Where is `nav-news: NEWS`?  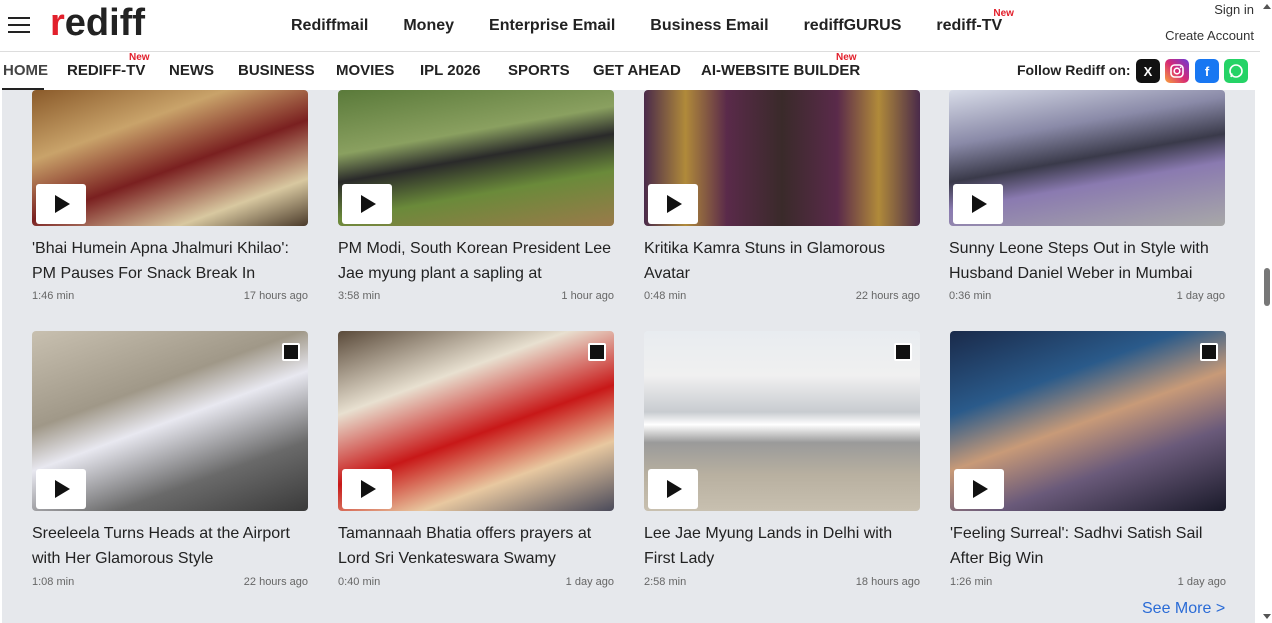 nav-news: NEWS is located at coordinates (191, 70).